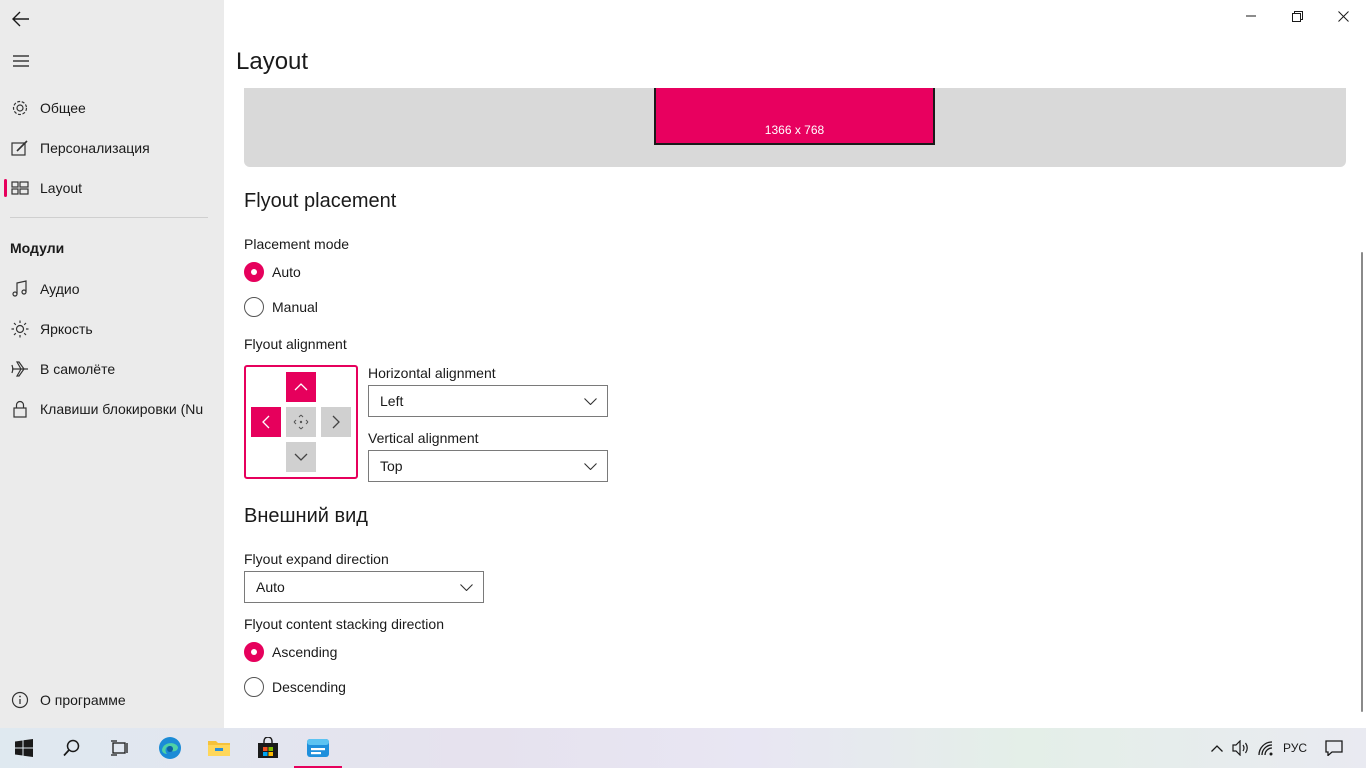  I want to click on chevron-left-icon, so click(266, 422).